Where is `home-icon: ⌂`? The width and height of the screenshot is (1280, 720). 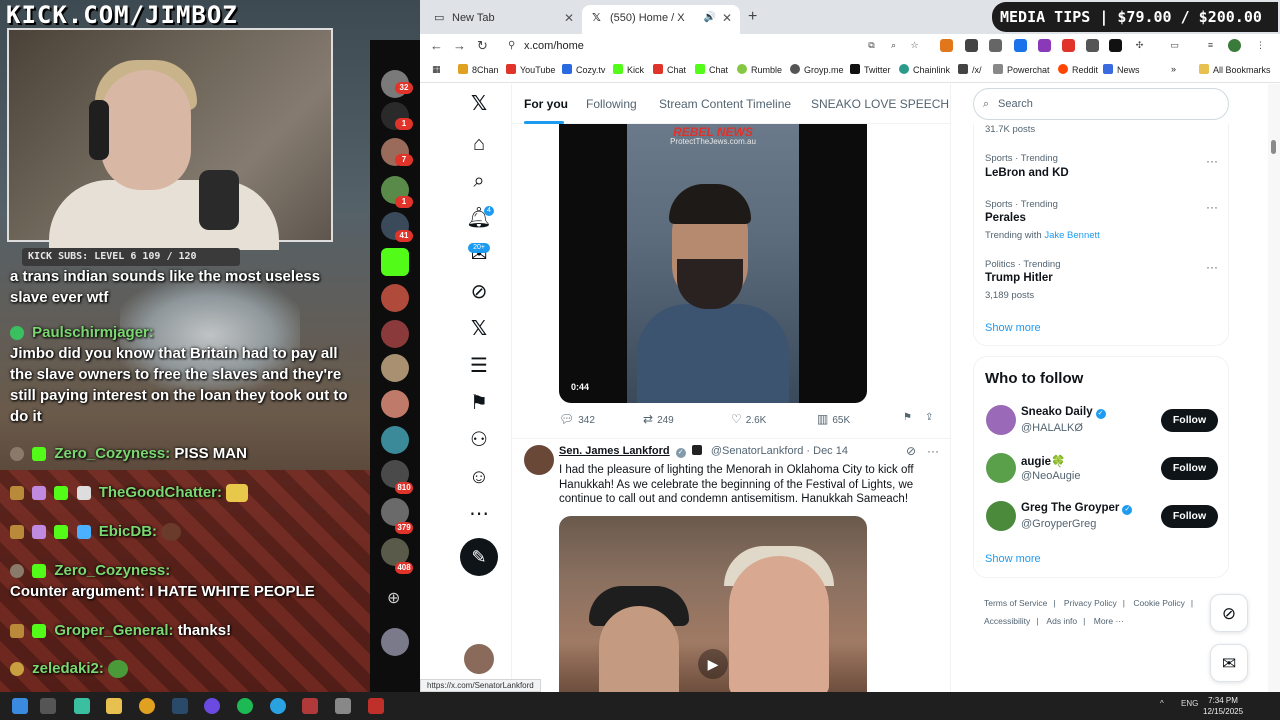
home-icon: ⌂ is located at coordinates (479, 144).